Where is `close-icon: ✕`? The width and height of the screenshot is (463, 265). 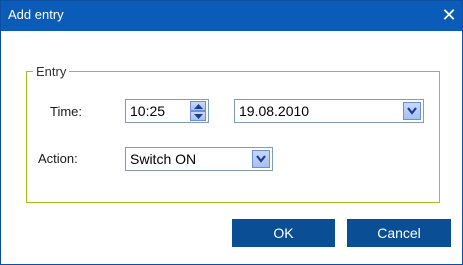
close-icon: ✕ is located at coordinates (449, 16).